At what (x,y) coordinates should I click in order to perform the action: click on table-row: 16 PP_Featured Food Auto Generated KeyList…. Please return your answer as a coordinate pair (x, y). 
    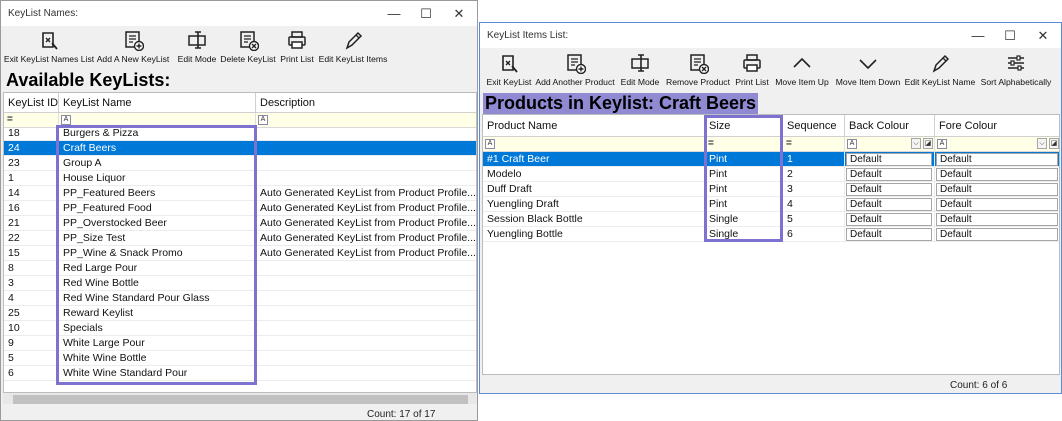
    Looking at the image, I should click on (240, 208).